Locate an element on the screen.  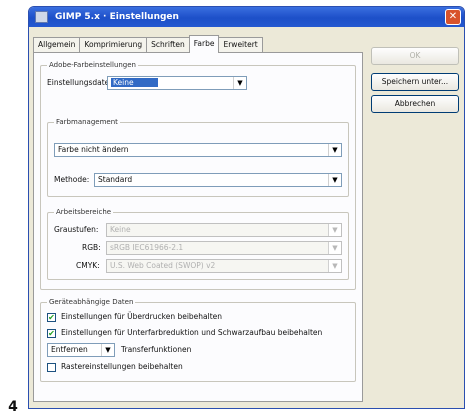
color-management-title: Farbmanagement is located at coordinates (87, 122).